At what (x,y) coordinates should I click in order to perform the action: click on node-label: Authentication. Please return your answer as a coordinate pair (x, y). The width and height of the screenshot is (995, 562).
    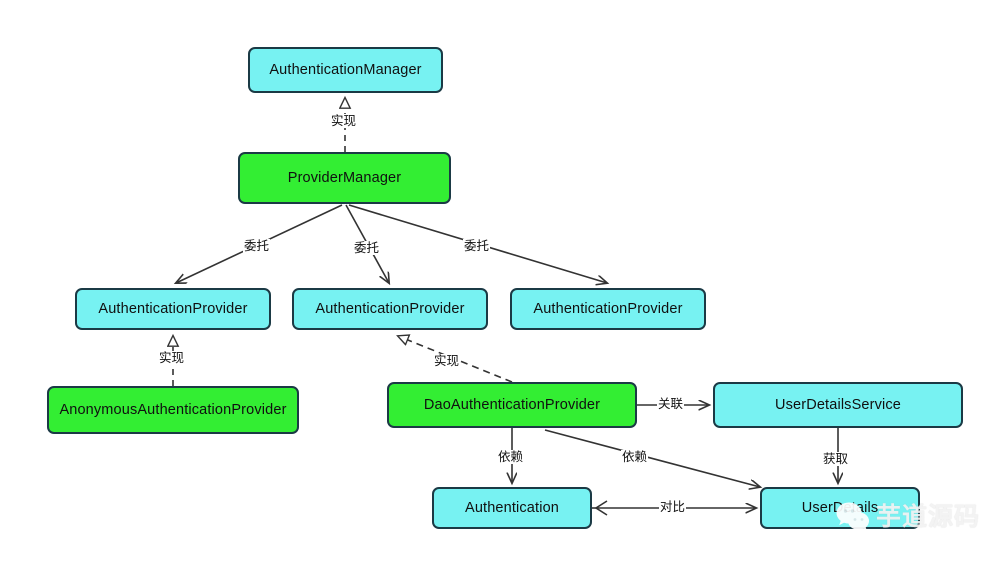
    Looking at the image, I should click on (512, 508).